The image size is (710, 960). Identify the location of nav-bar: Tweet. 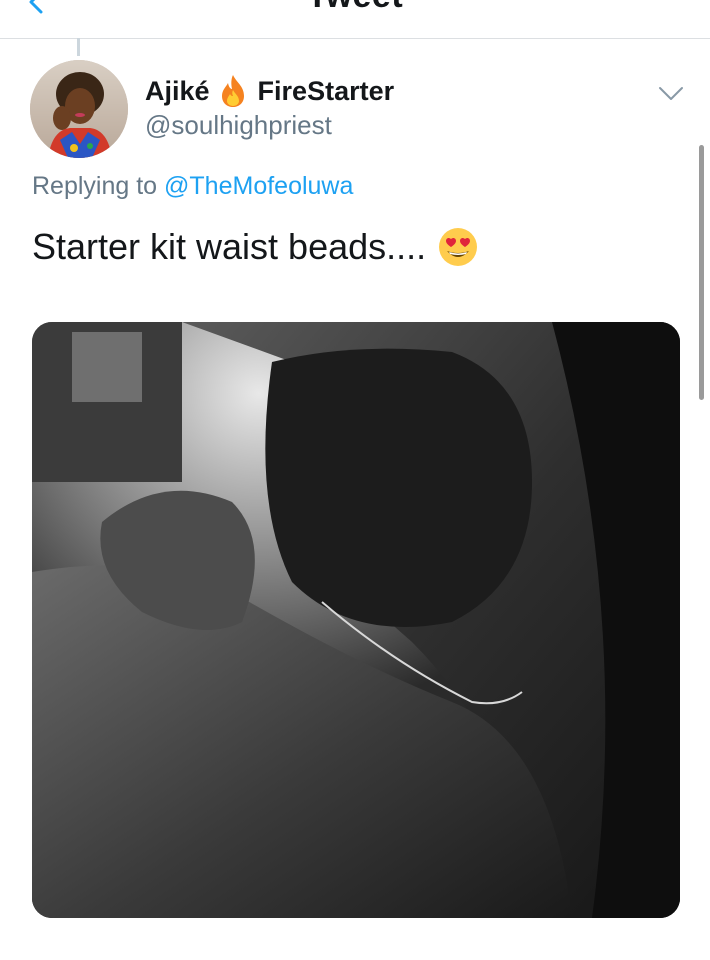
(355, 19).